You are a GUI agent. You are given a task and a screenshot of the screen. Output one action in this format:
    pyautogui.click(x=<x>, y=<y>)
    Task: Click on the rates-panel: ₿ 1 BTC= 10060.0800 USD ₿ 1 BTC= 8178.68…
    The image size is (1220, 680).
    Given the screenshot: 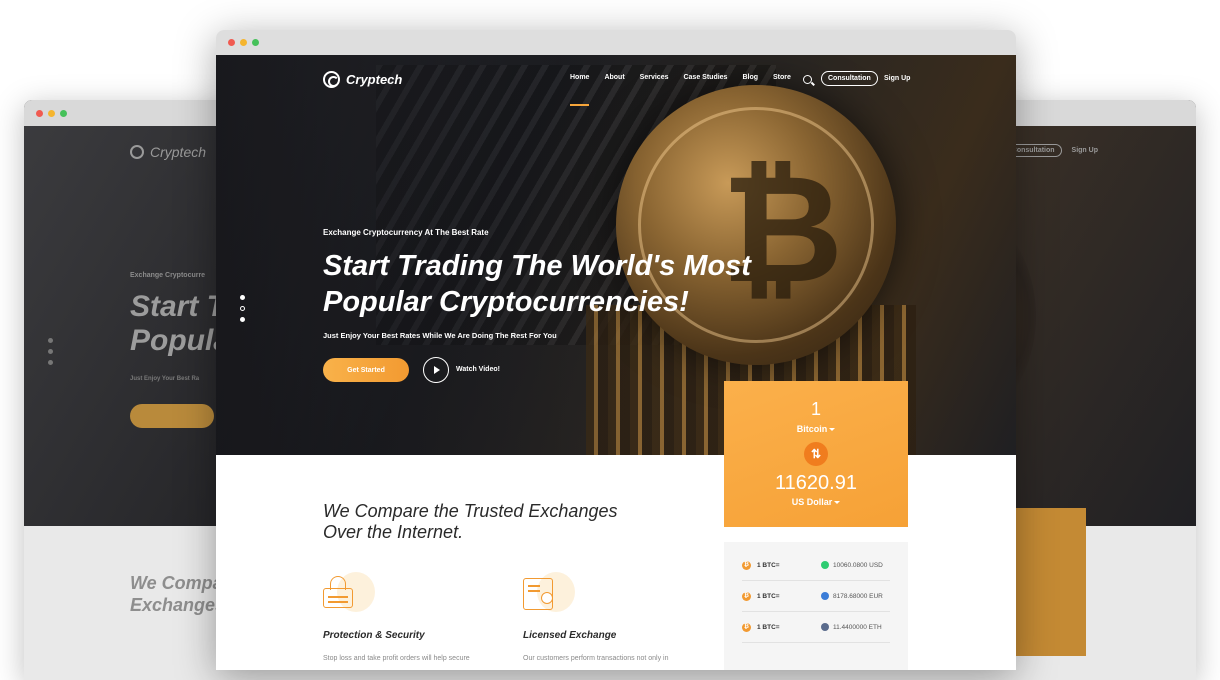 What is the action you would take?
    pyautogui.click(x=816, y=606)
    